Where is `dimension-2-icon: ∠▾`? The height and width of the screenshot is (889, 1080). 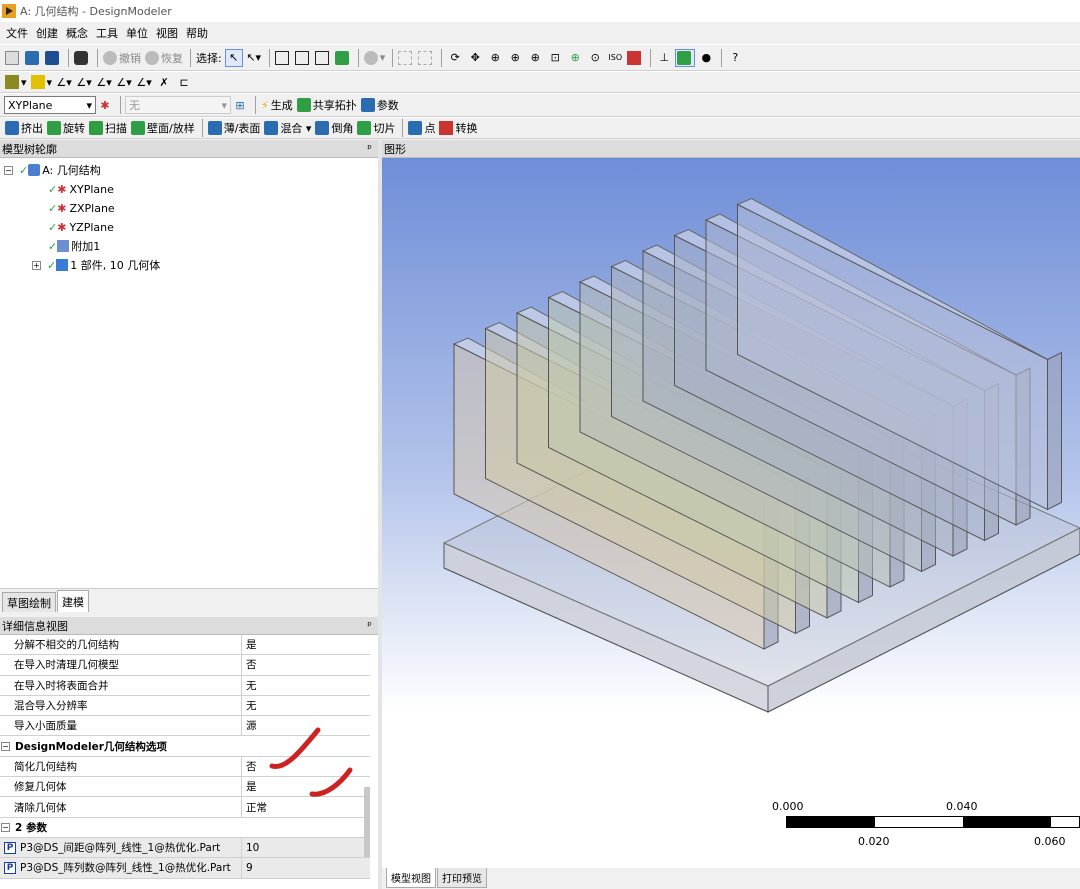
dimension-2-icon: ∠▾ is located at coordinates (84, 82).